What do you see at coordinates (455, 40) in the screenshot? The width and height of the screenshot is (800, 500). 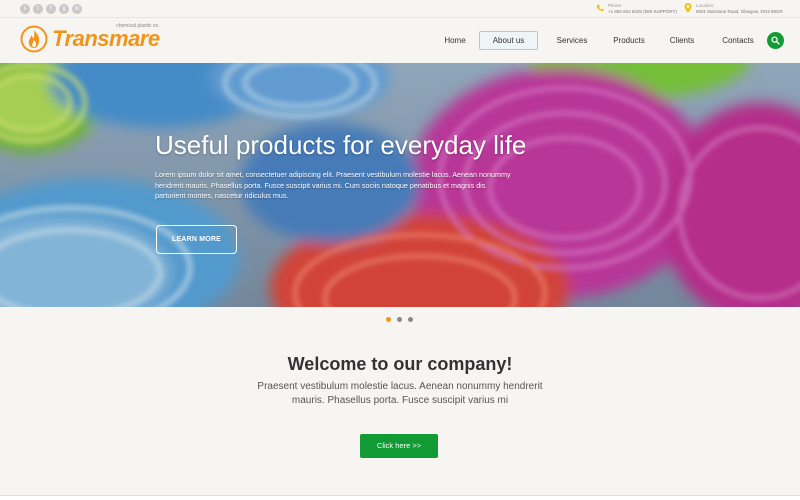 I see `nav-home: Home` at bounding box center [455, 40].